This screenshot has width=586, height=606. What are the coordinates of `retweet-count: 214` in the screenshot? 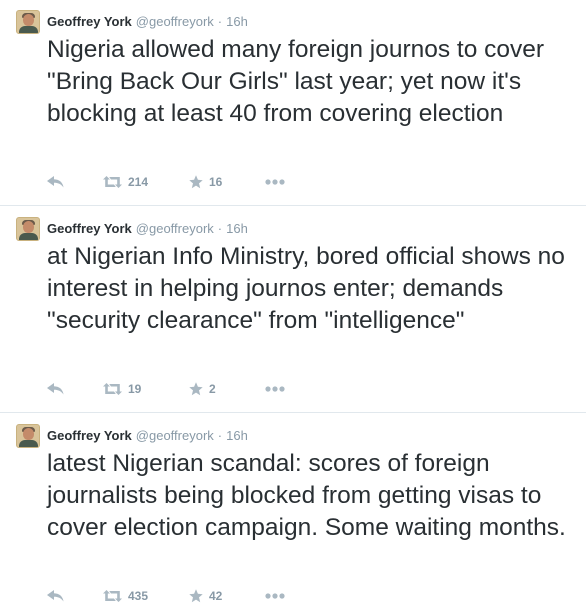 It's located at (138, 182).